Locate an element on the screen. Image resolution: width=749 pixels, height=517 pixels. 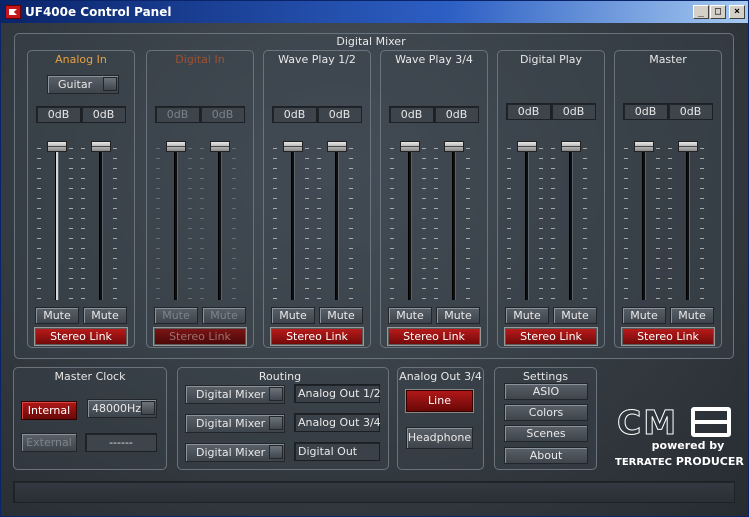
line-button: Line is located at coordinates (439, 401).